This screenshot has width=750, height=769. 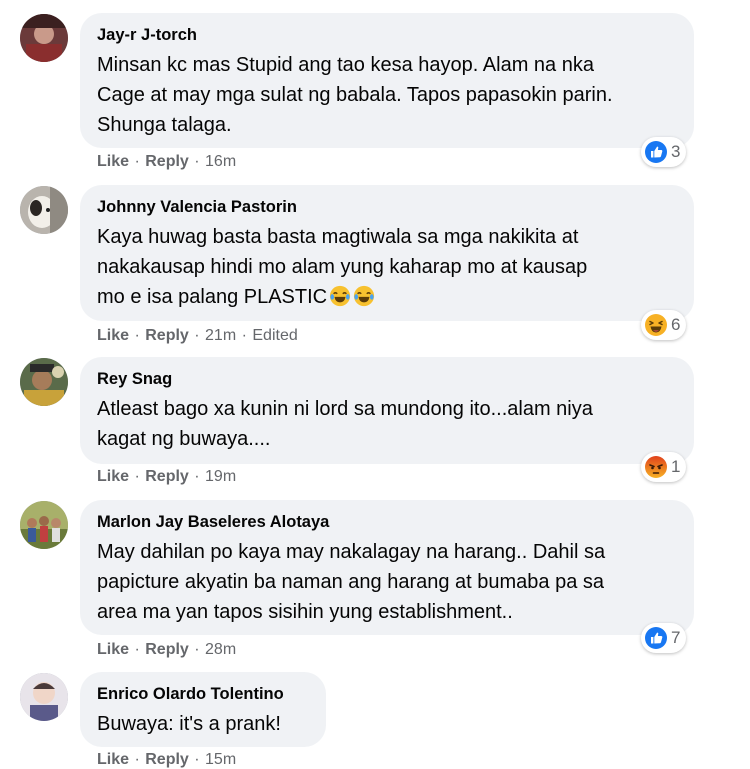 I want to click on comment-actions: Like · Reply · 19m, so click(x=167, y=476).